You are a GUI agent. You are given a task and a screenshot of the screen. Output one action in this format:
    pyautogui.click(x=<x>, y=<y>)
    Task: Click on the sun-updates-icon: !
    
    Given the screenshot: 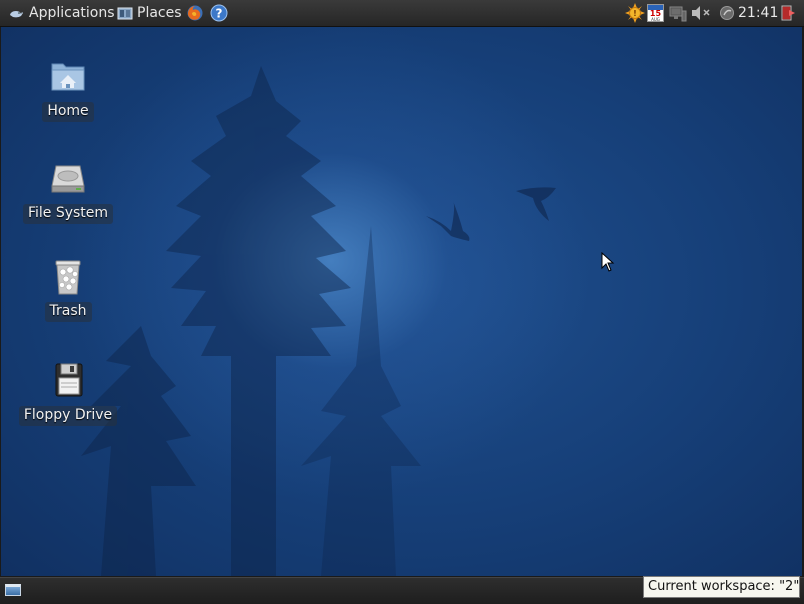 What is the action you would take?
    pyautogui.click(x=635, y=13)
    